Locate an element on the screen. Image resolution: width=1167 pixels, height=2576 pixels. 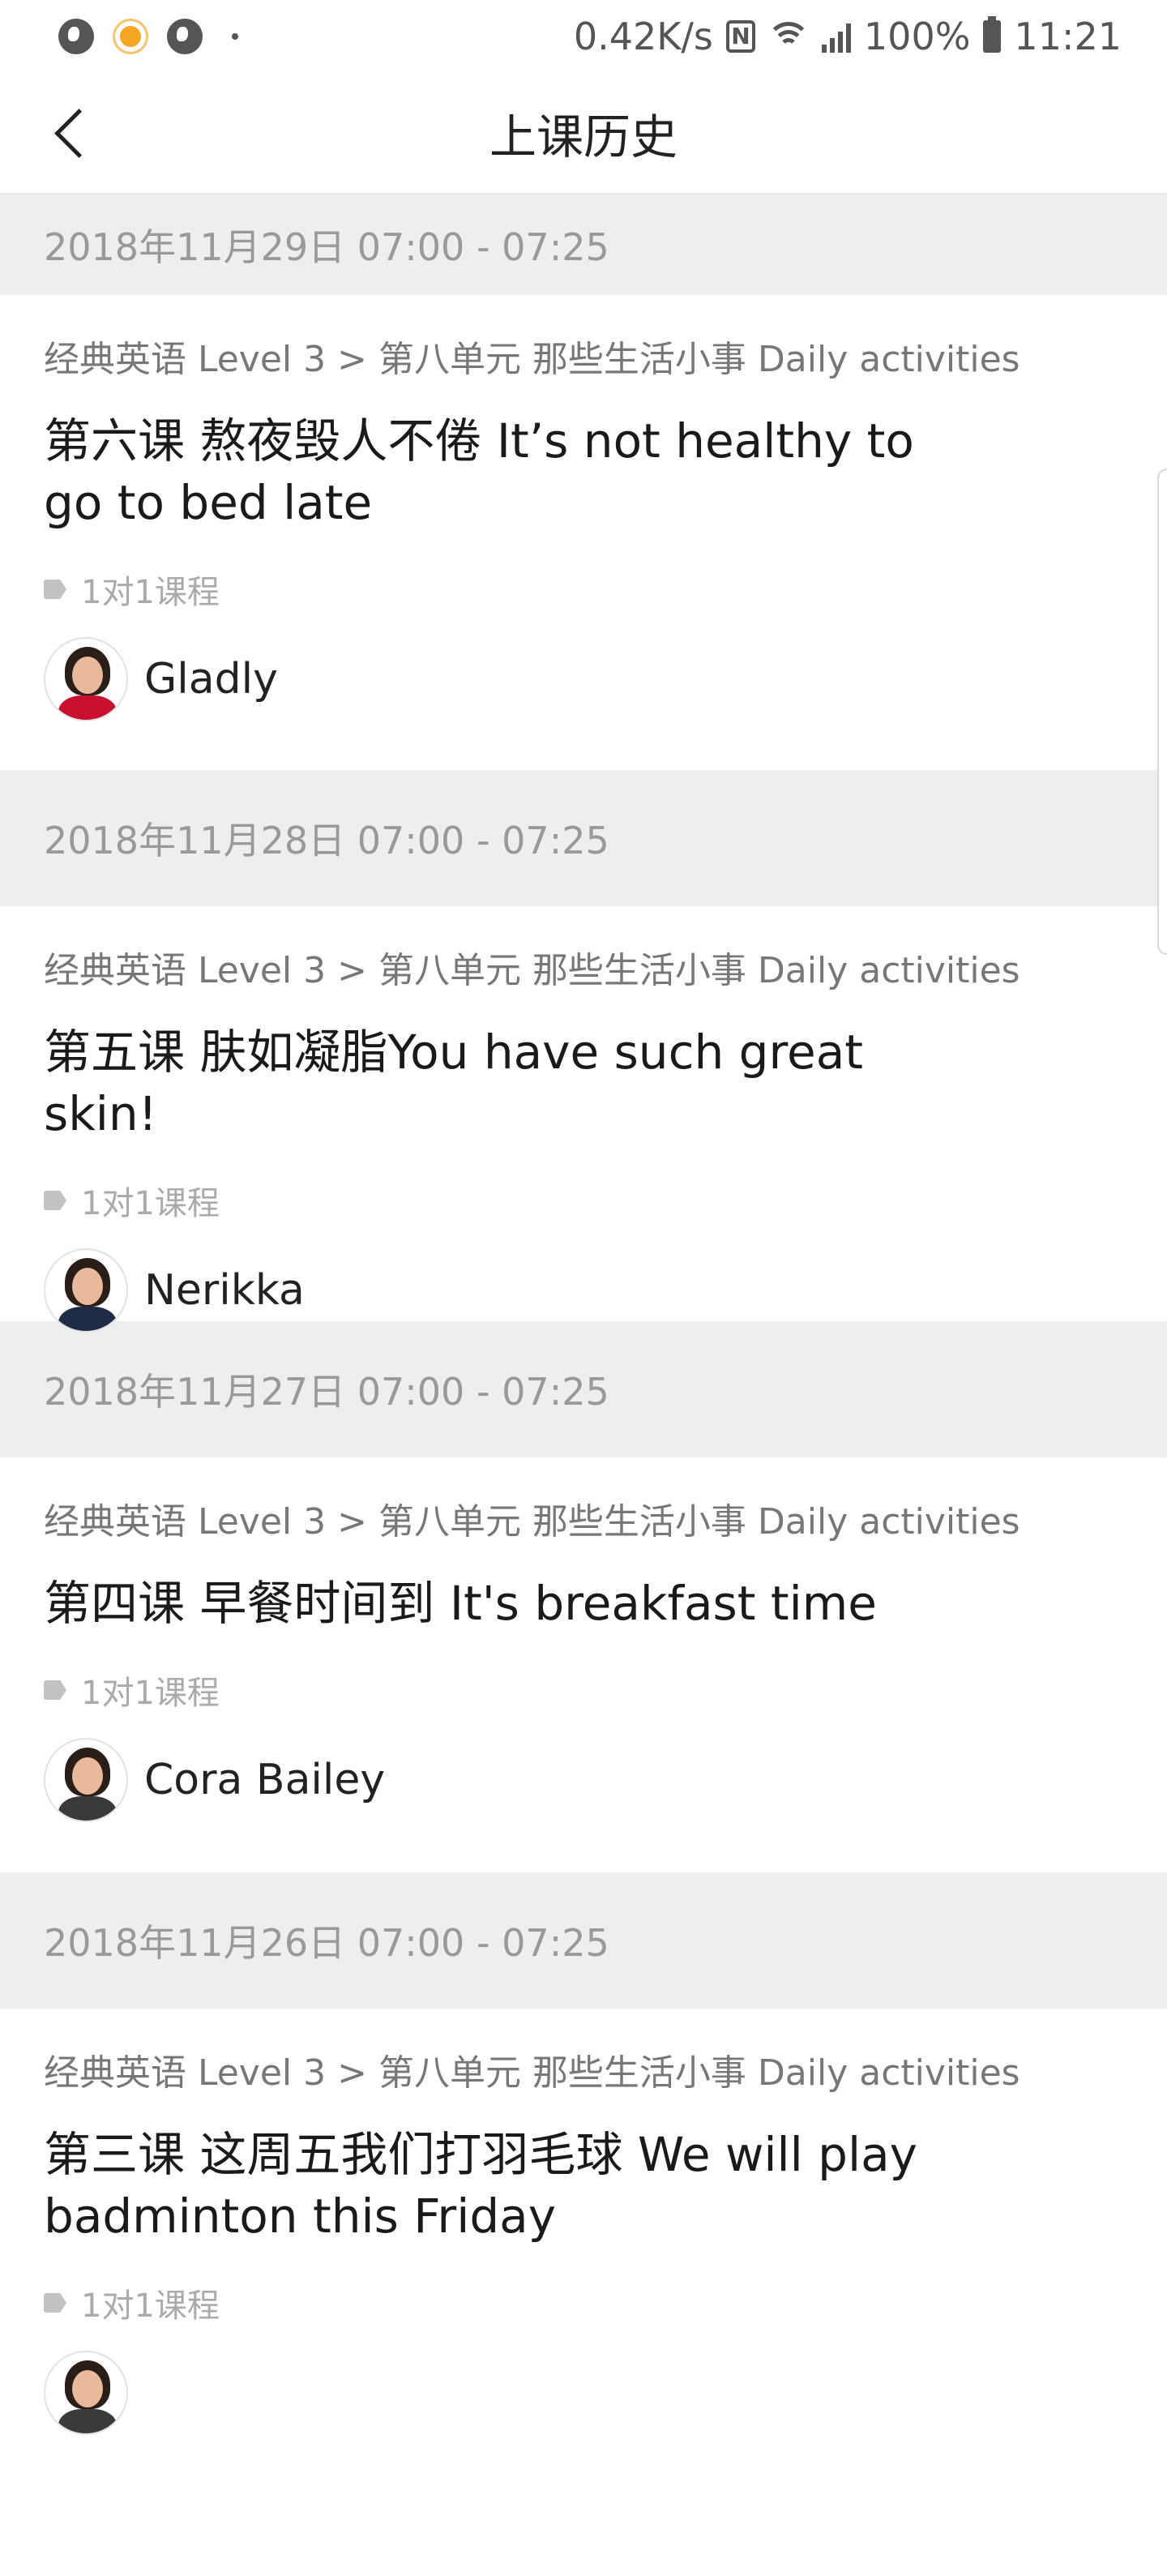
header: 上课历史 is located at coordinates (583, 133).